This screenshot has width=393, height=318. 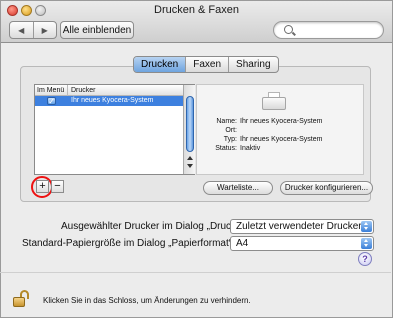 What do you see at coordinates (328, 30) in the screenshot?
I see `search-input` at bounding box center [328, 30].